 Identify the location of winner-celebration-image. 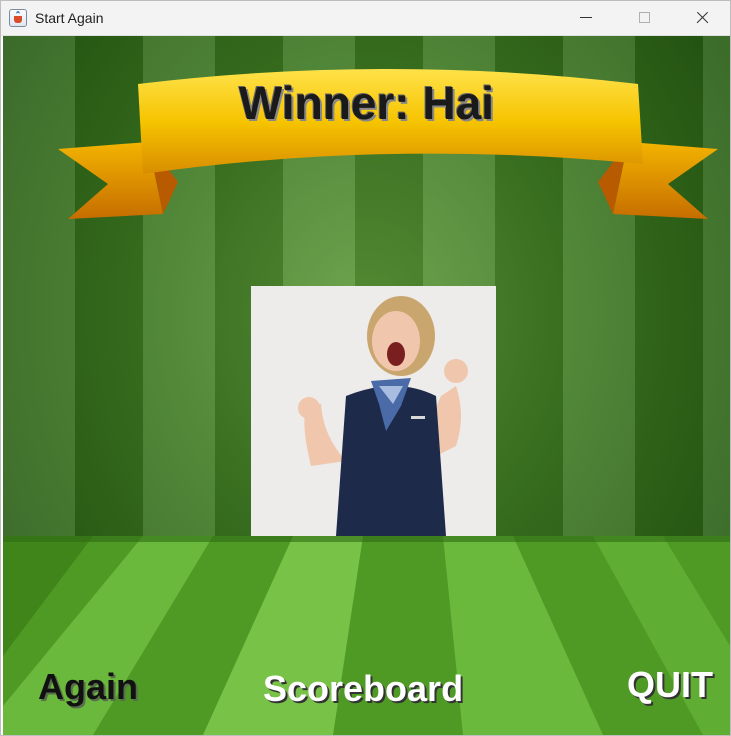
(373, 411).